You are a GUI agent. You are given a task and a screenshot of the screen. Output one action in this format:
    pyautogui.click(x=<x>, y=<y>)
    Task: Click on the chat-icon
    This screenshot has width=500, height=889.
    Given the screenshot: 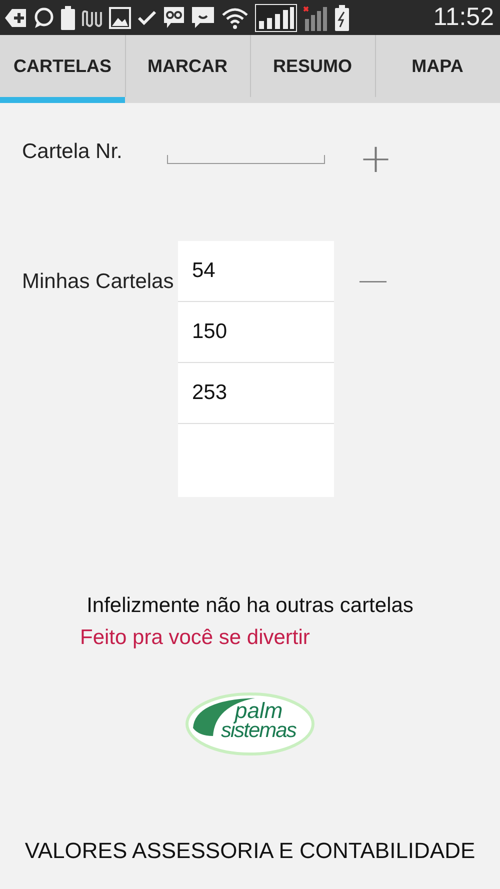 What is the action you would take?
    pyautogui.click(x=44, y=17)
    